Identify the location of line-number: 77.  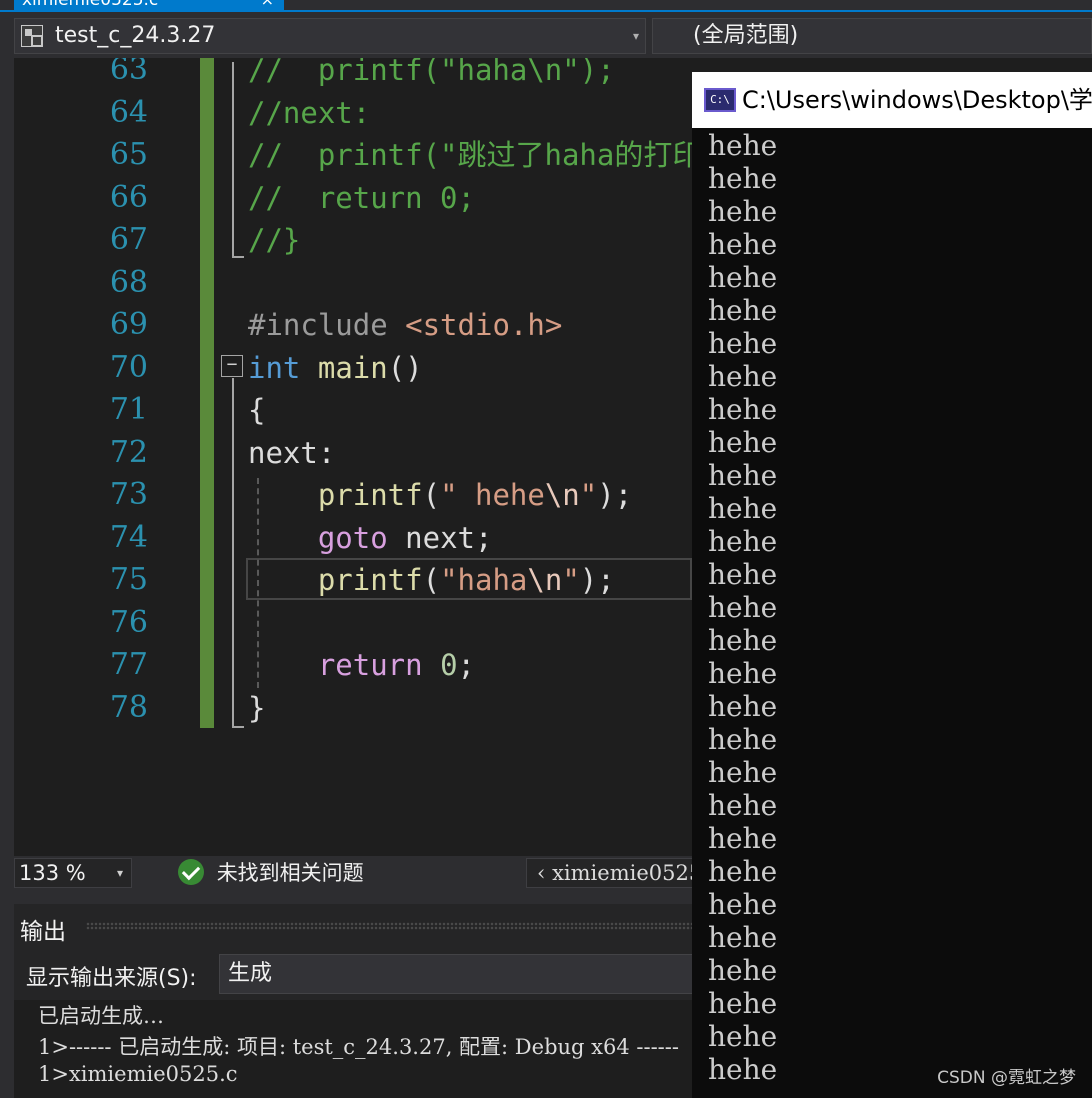
(128, 664).